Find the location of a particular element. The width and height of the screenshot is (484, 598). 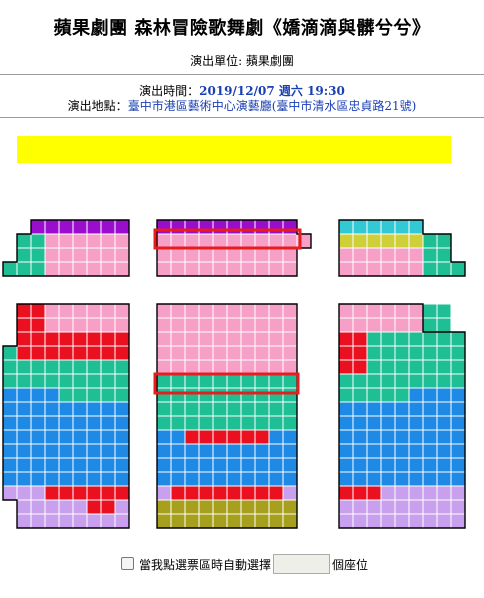

zone-upper-left-teal is located at coordinates (31, 248).